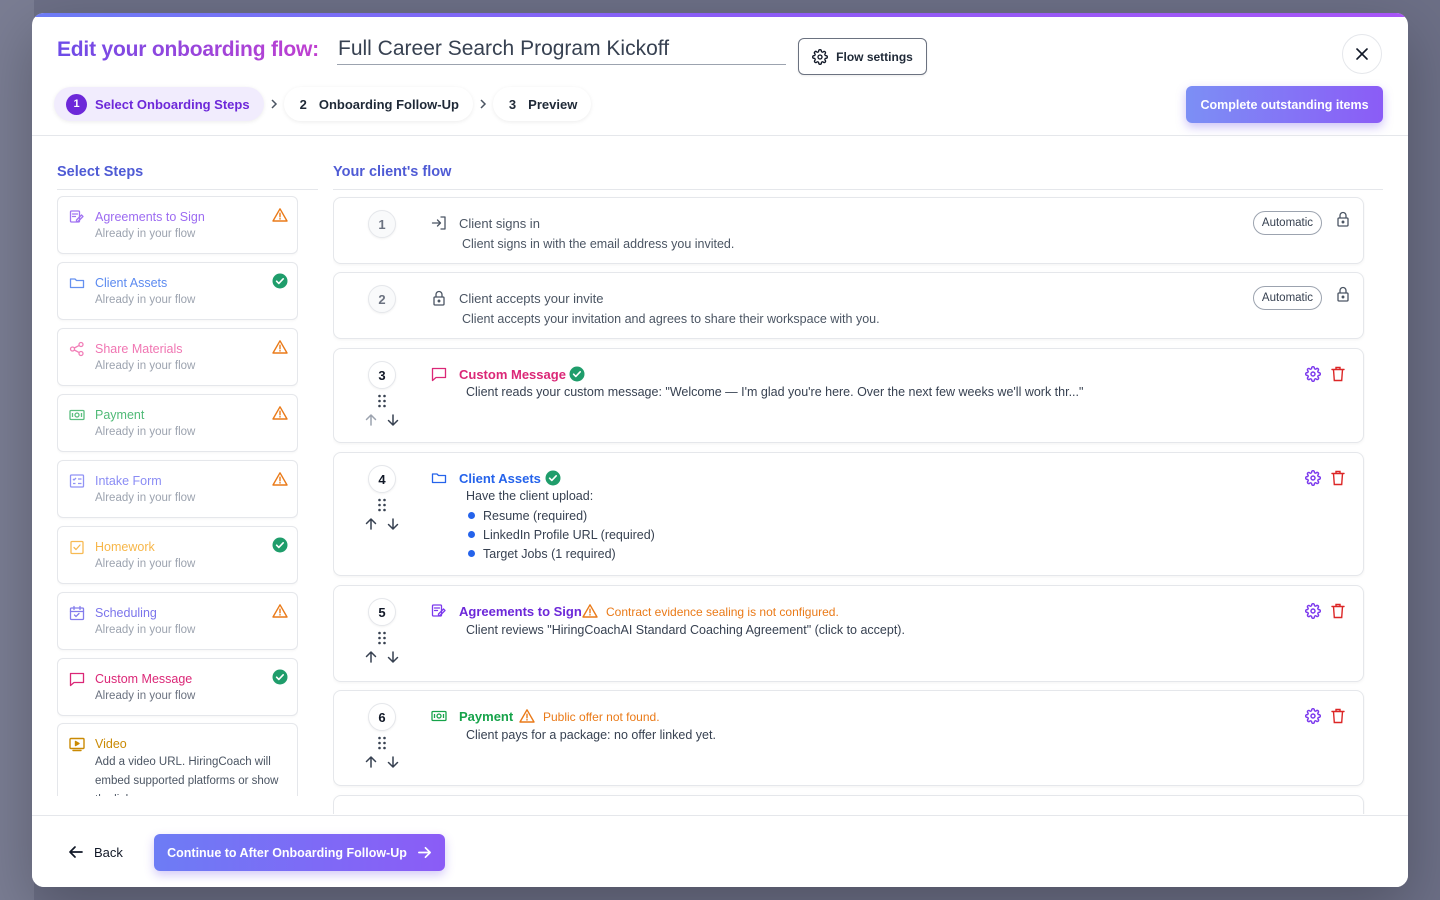 Image resolution: width=1440 pixels, height=900 pixels. Describe the element at coordinates (177, 687) in the screenshot. I see `step-option-custom-message: Custom Message Already in your flow` at that location.